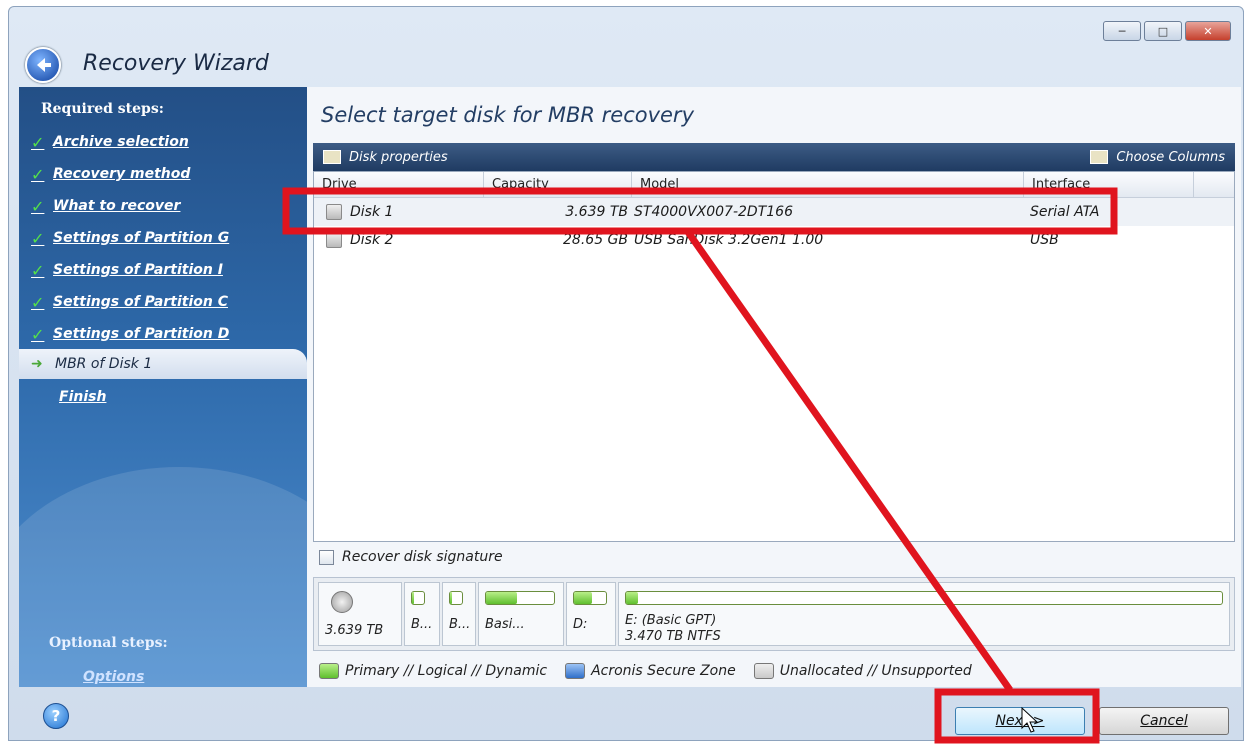  Describe the element at coordinates (1170, 157) in the screenshot. I see `choose-columns-label: Choose Columns` at that location.